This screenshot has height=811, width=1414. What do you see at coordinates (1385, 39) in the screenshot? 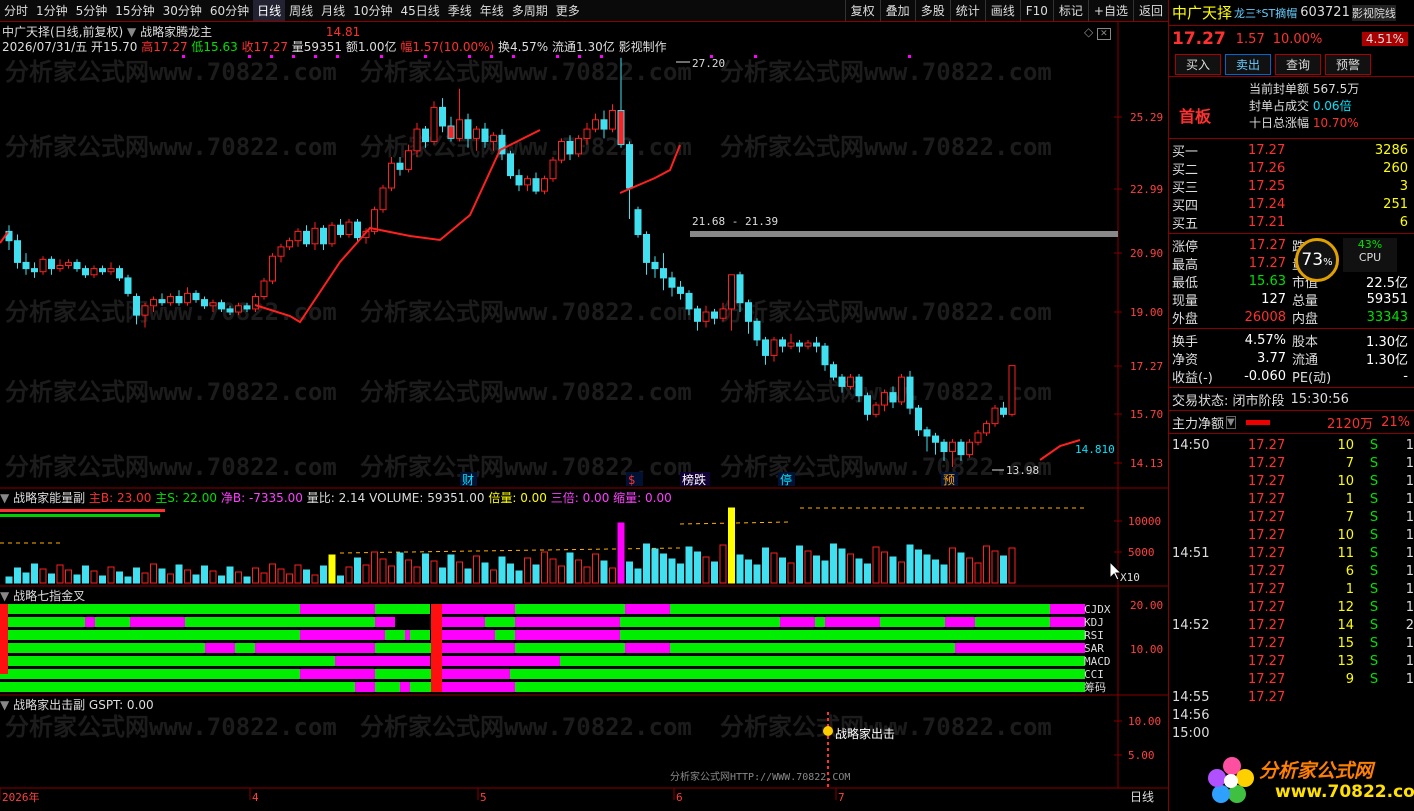
I see `sector-pct: 4.51%` at bounding box center [1385, 39].